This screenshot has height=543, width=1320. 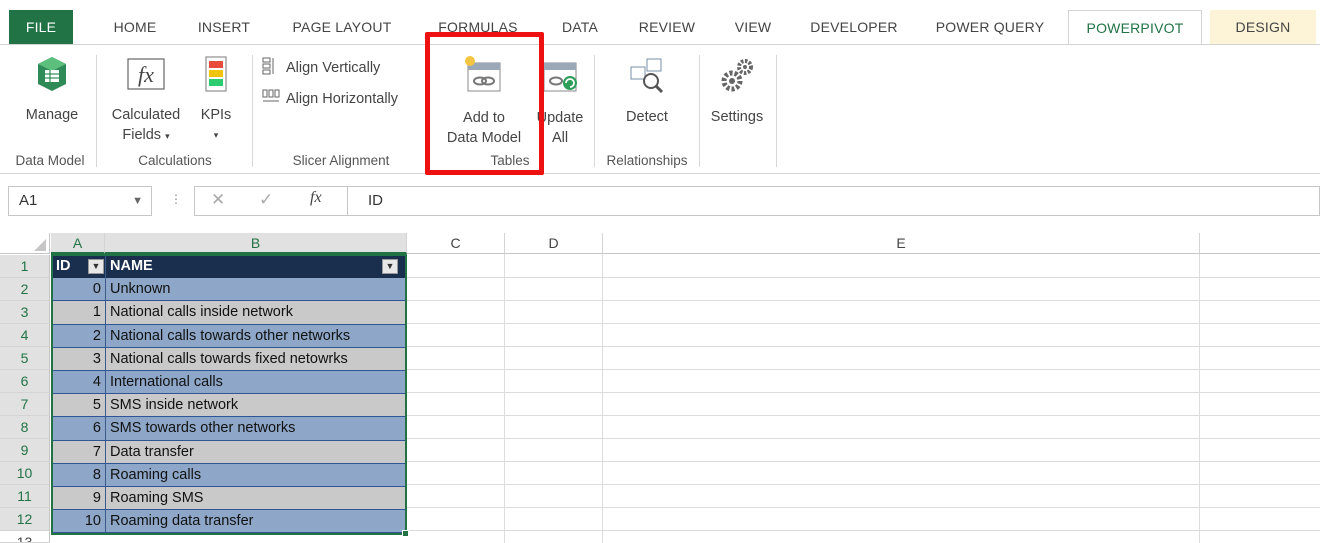 What do you see at coordinates (342, 27) in the screenshot?
I see `tab-page-layout: PAGE LAYOUT` at bounding box center [342, 27].